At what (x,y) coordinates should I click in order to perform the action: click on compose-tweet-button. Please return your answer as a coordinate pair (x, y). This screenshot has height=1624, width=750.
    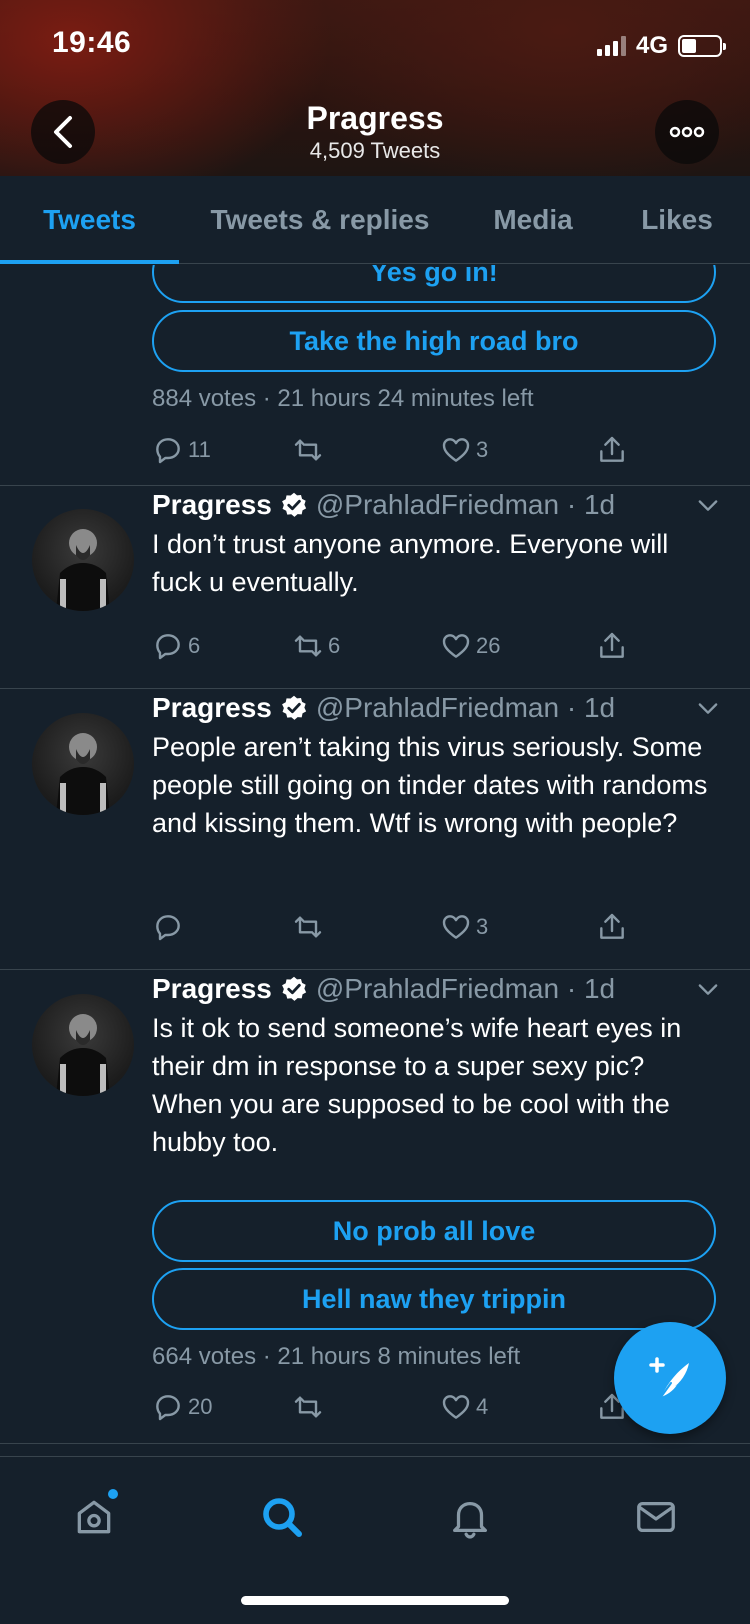
    Looking at the image, I should click on (670, 1378).